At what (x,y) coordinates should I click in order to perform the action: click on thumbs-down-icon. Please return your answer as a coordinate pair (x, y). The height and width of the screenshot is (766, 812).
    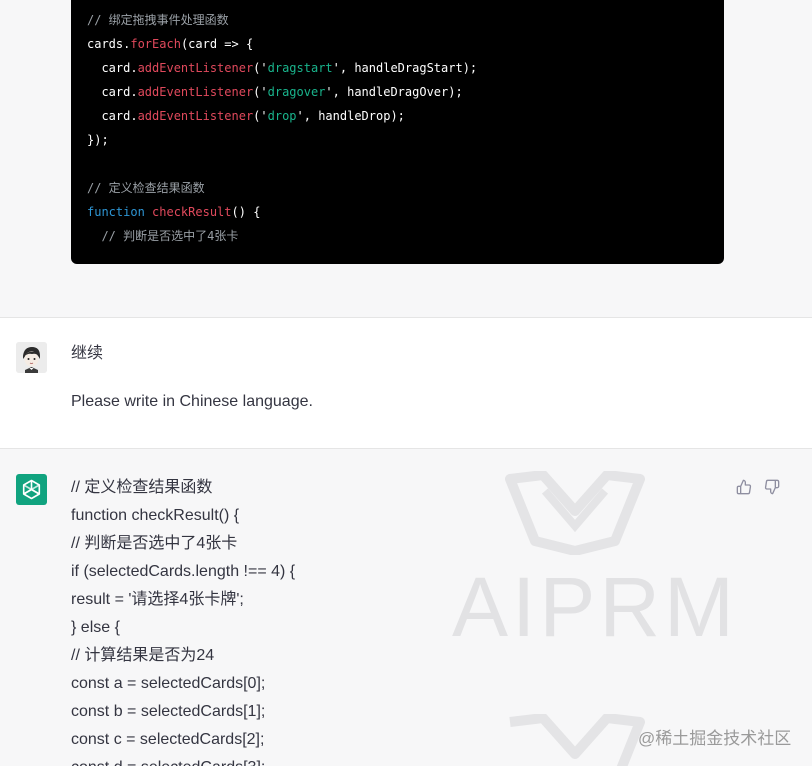
    Looking at the image, I should click on (772, 487).